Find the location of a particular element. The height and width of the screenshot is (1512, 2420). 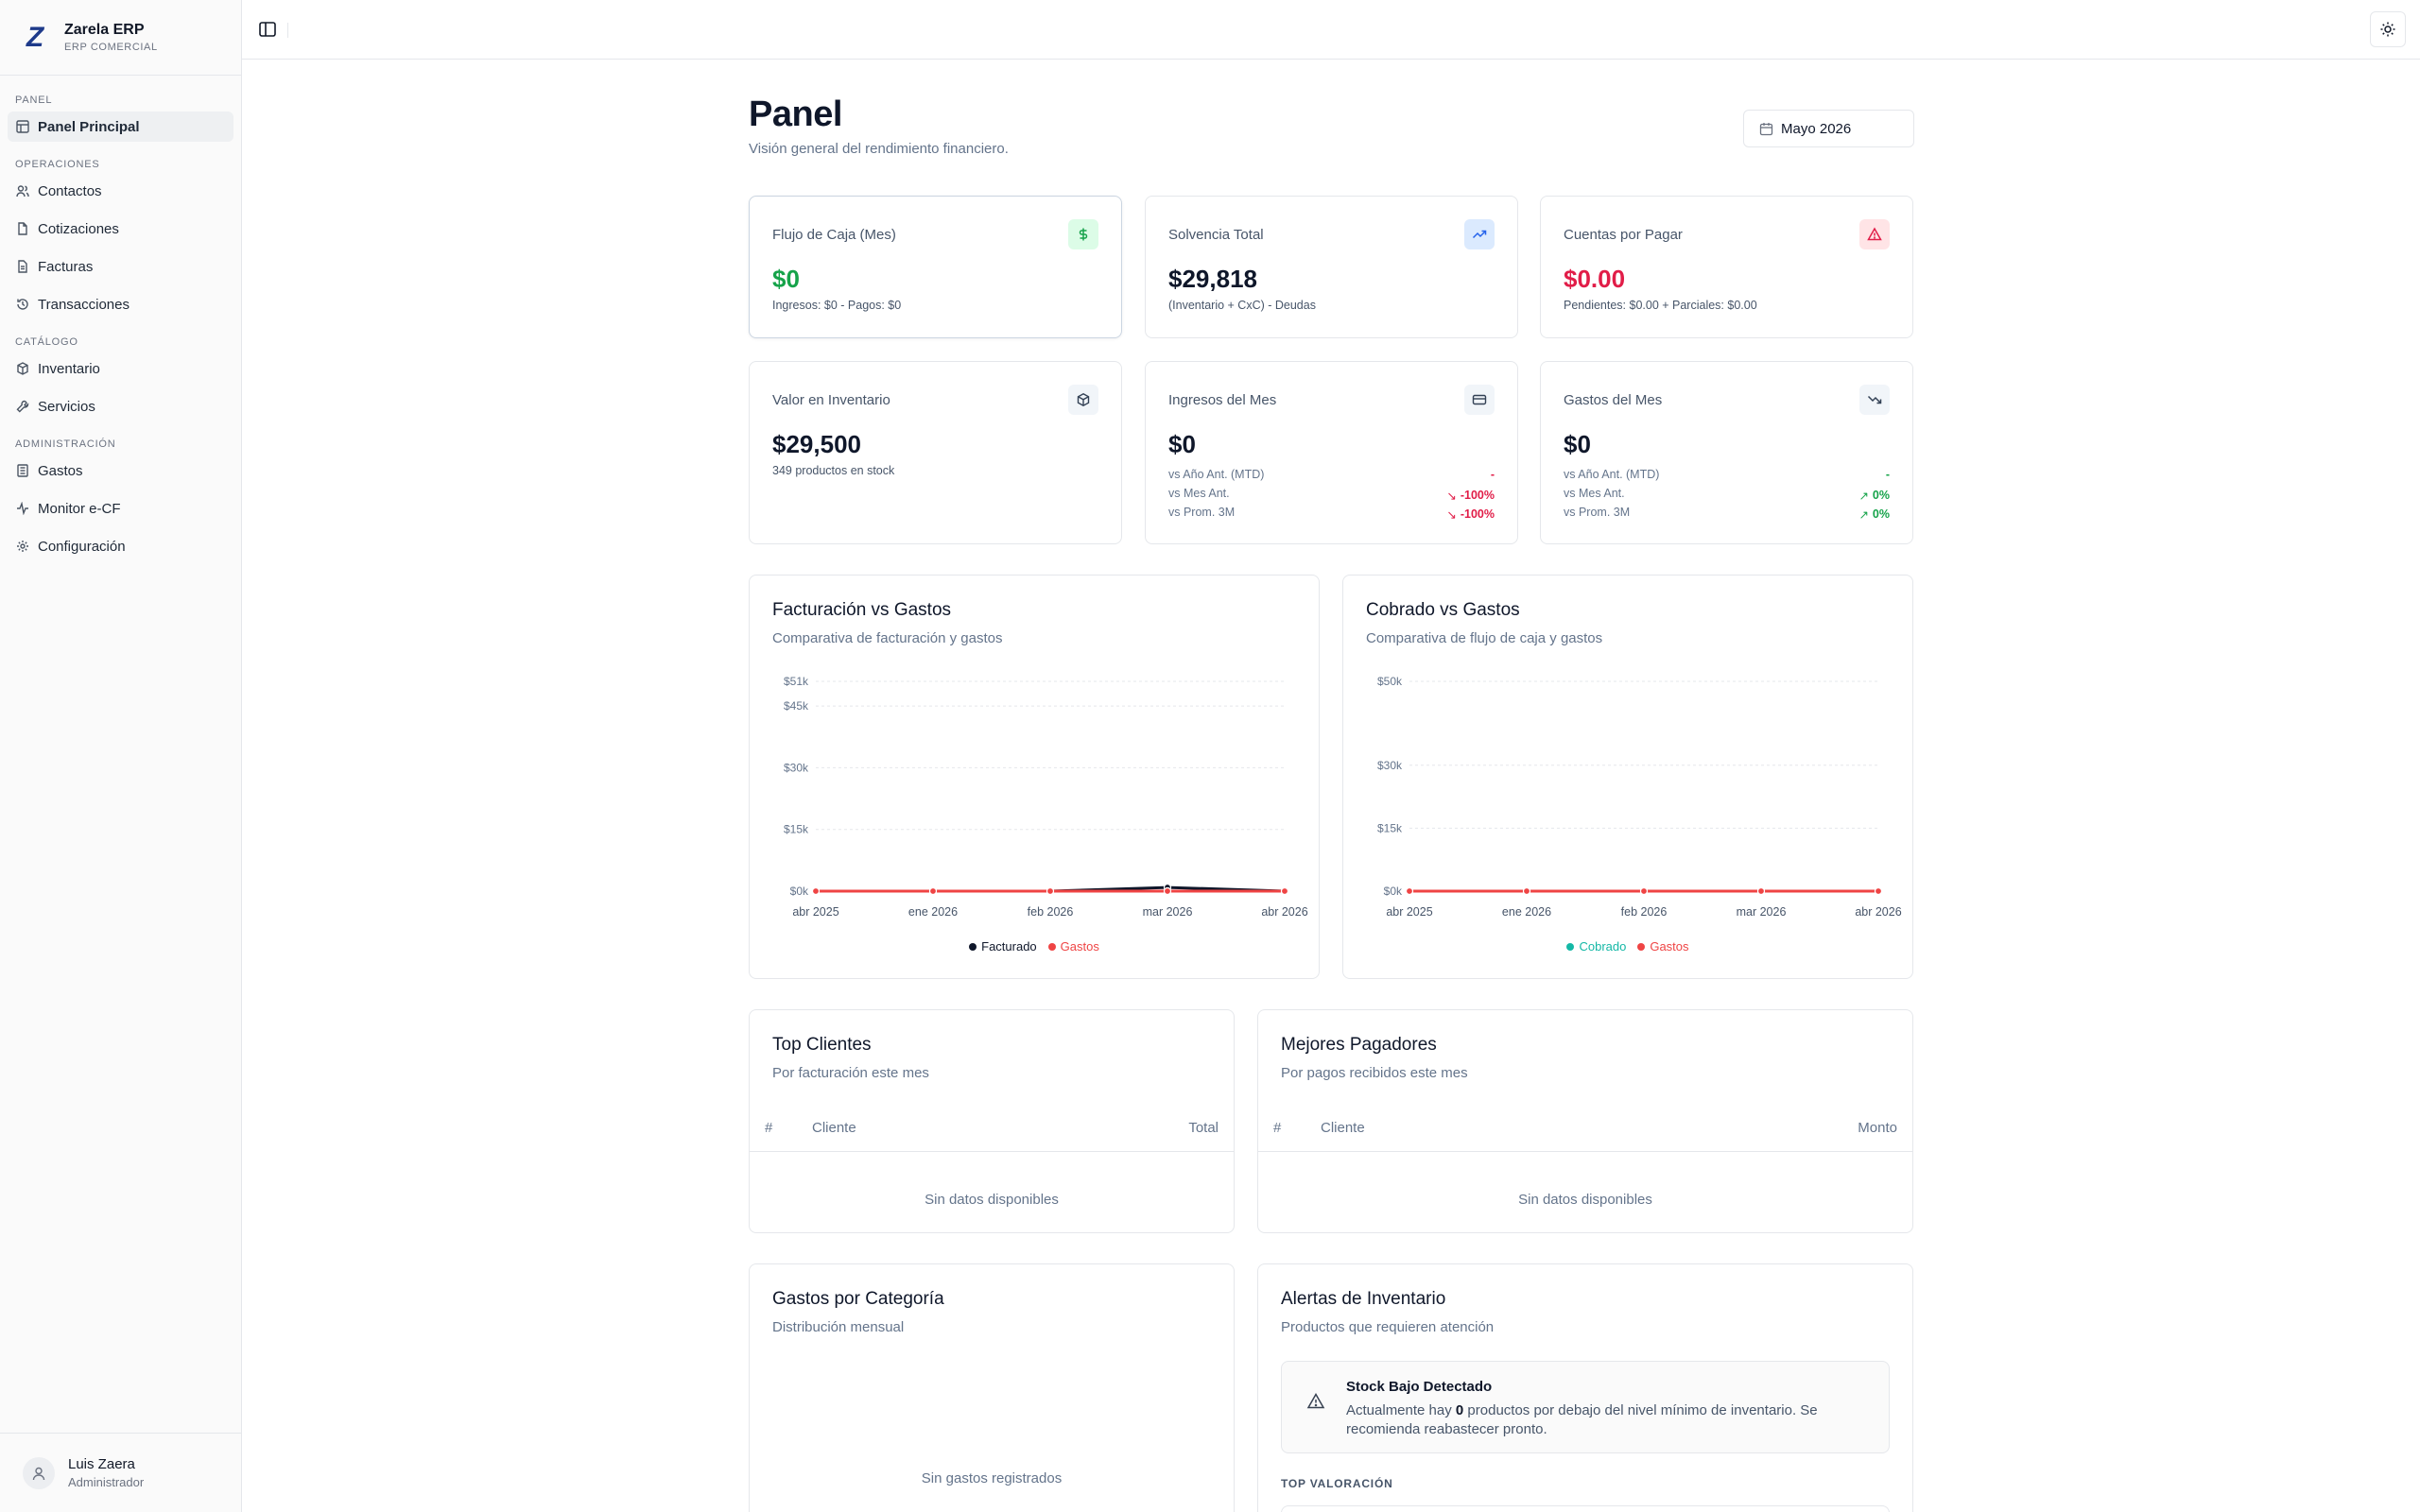

legend-label: Facturado is located at coordinates (1009, 946).